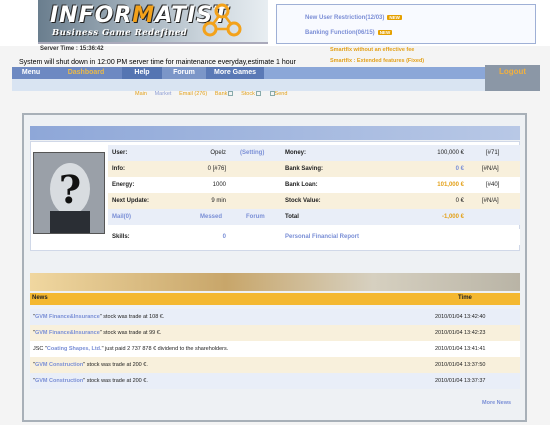 This screenshot has width=550, height=425. I want to click on molecule-logo-icon, so click(222, 20).